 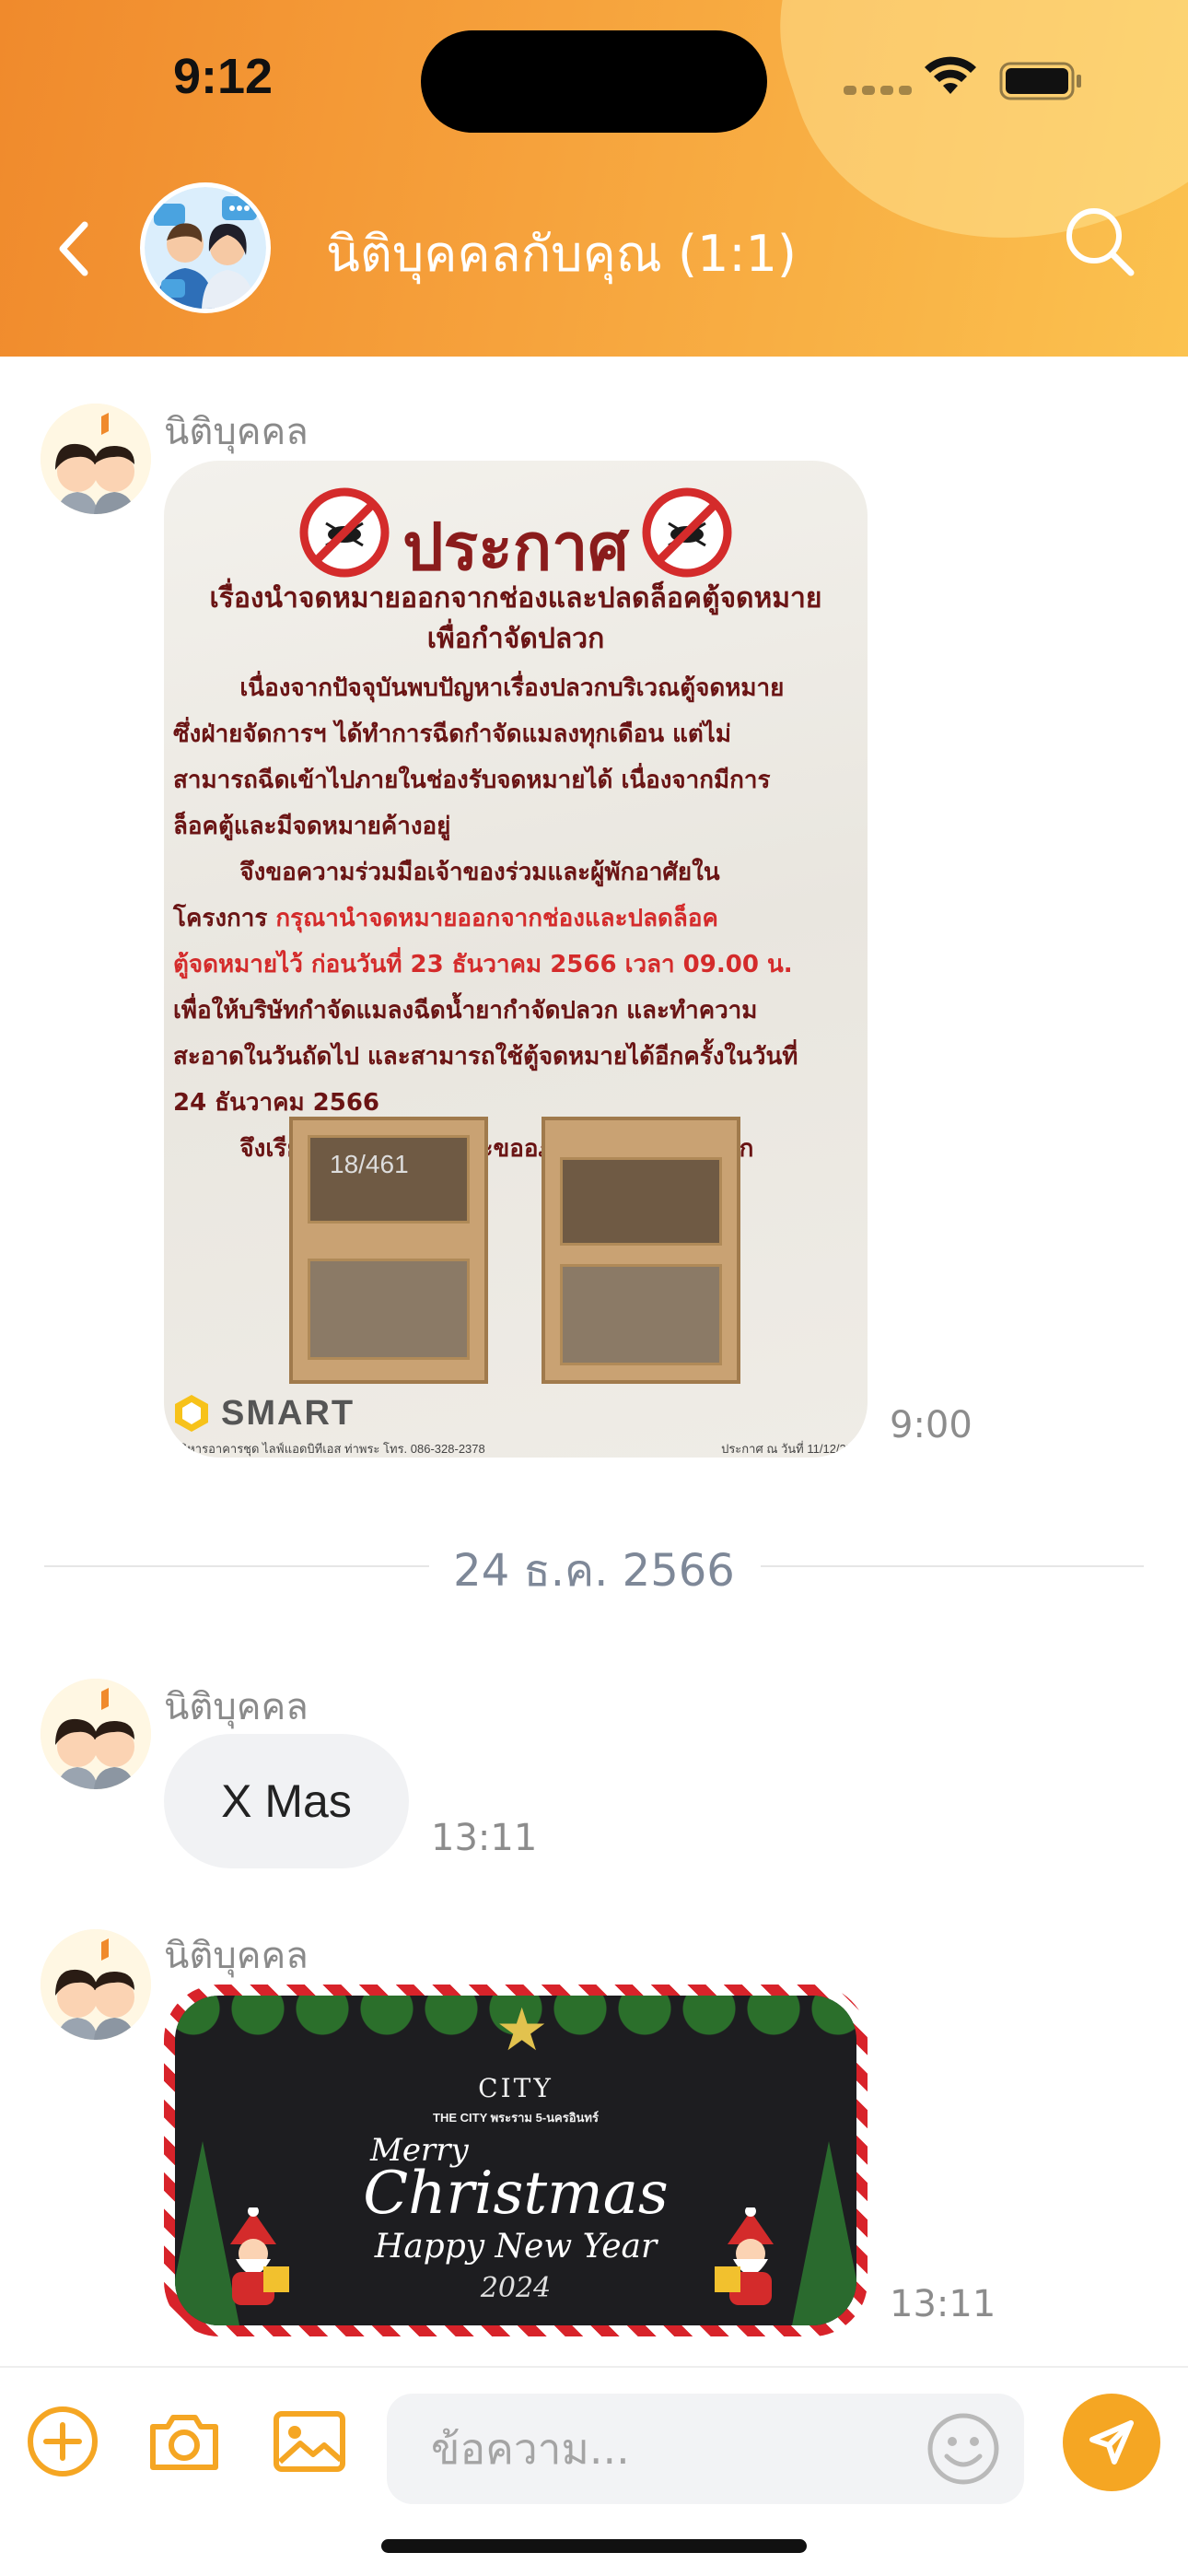 What do you see at coordinates (594, 81) in the screenshot?
I see `dynamic-island` at bounding box center [594, 81].